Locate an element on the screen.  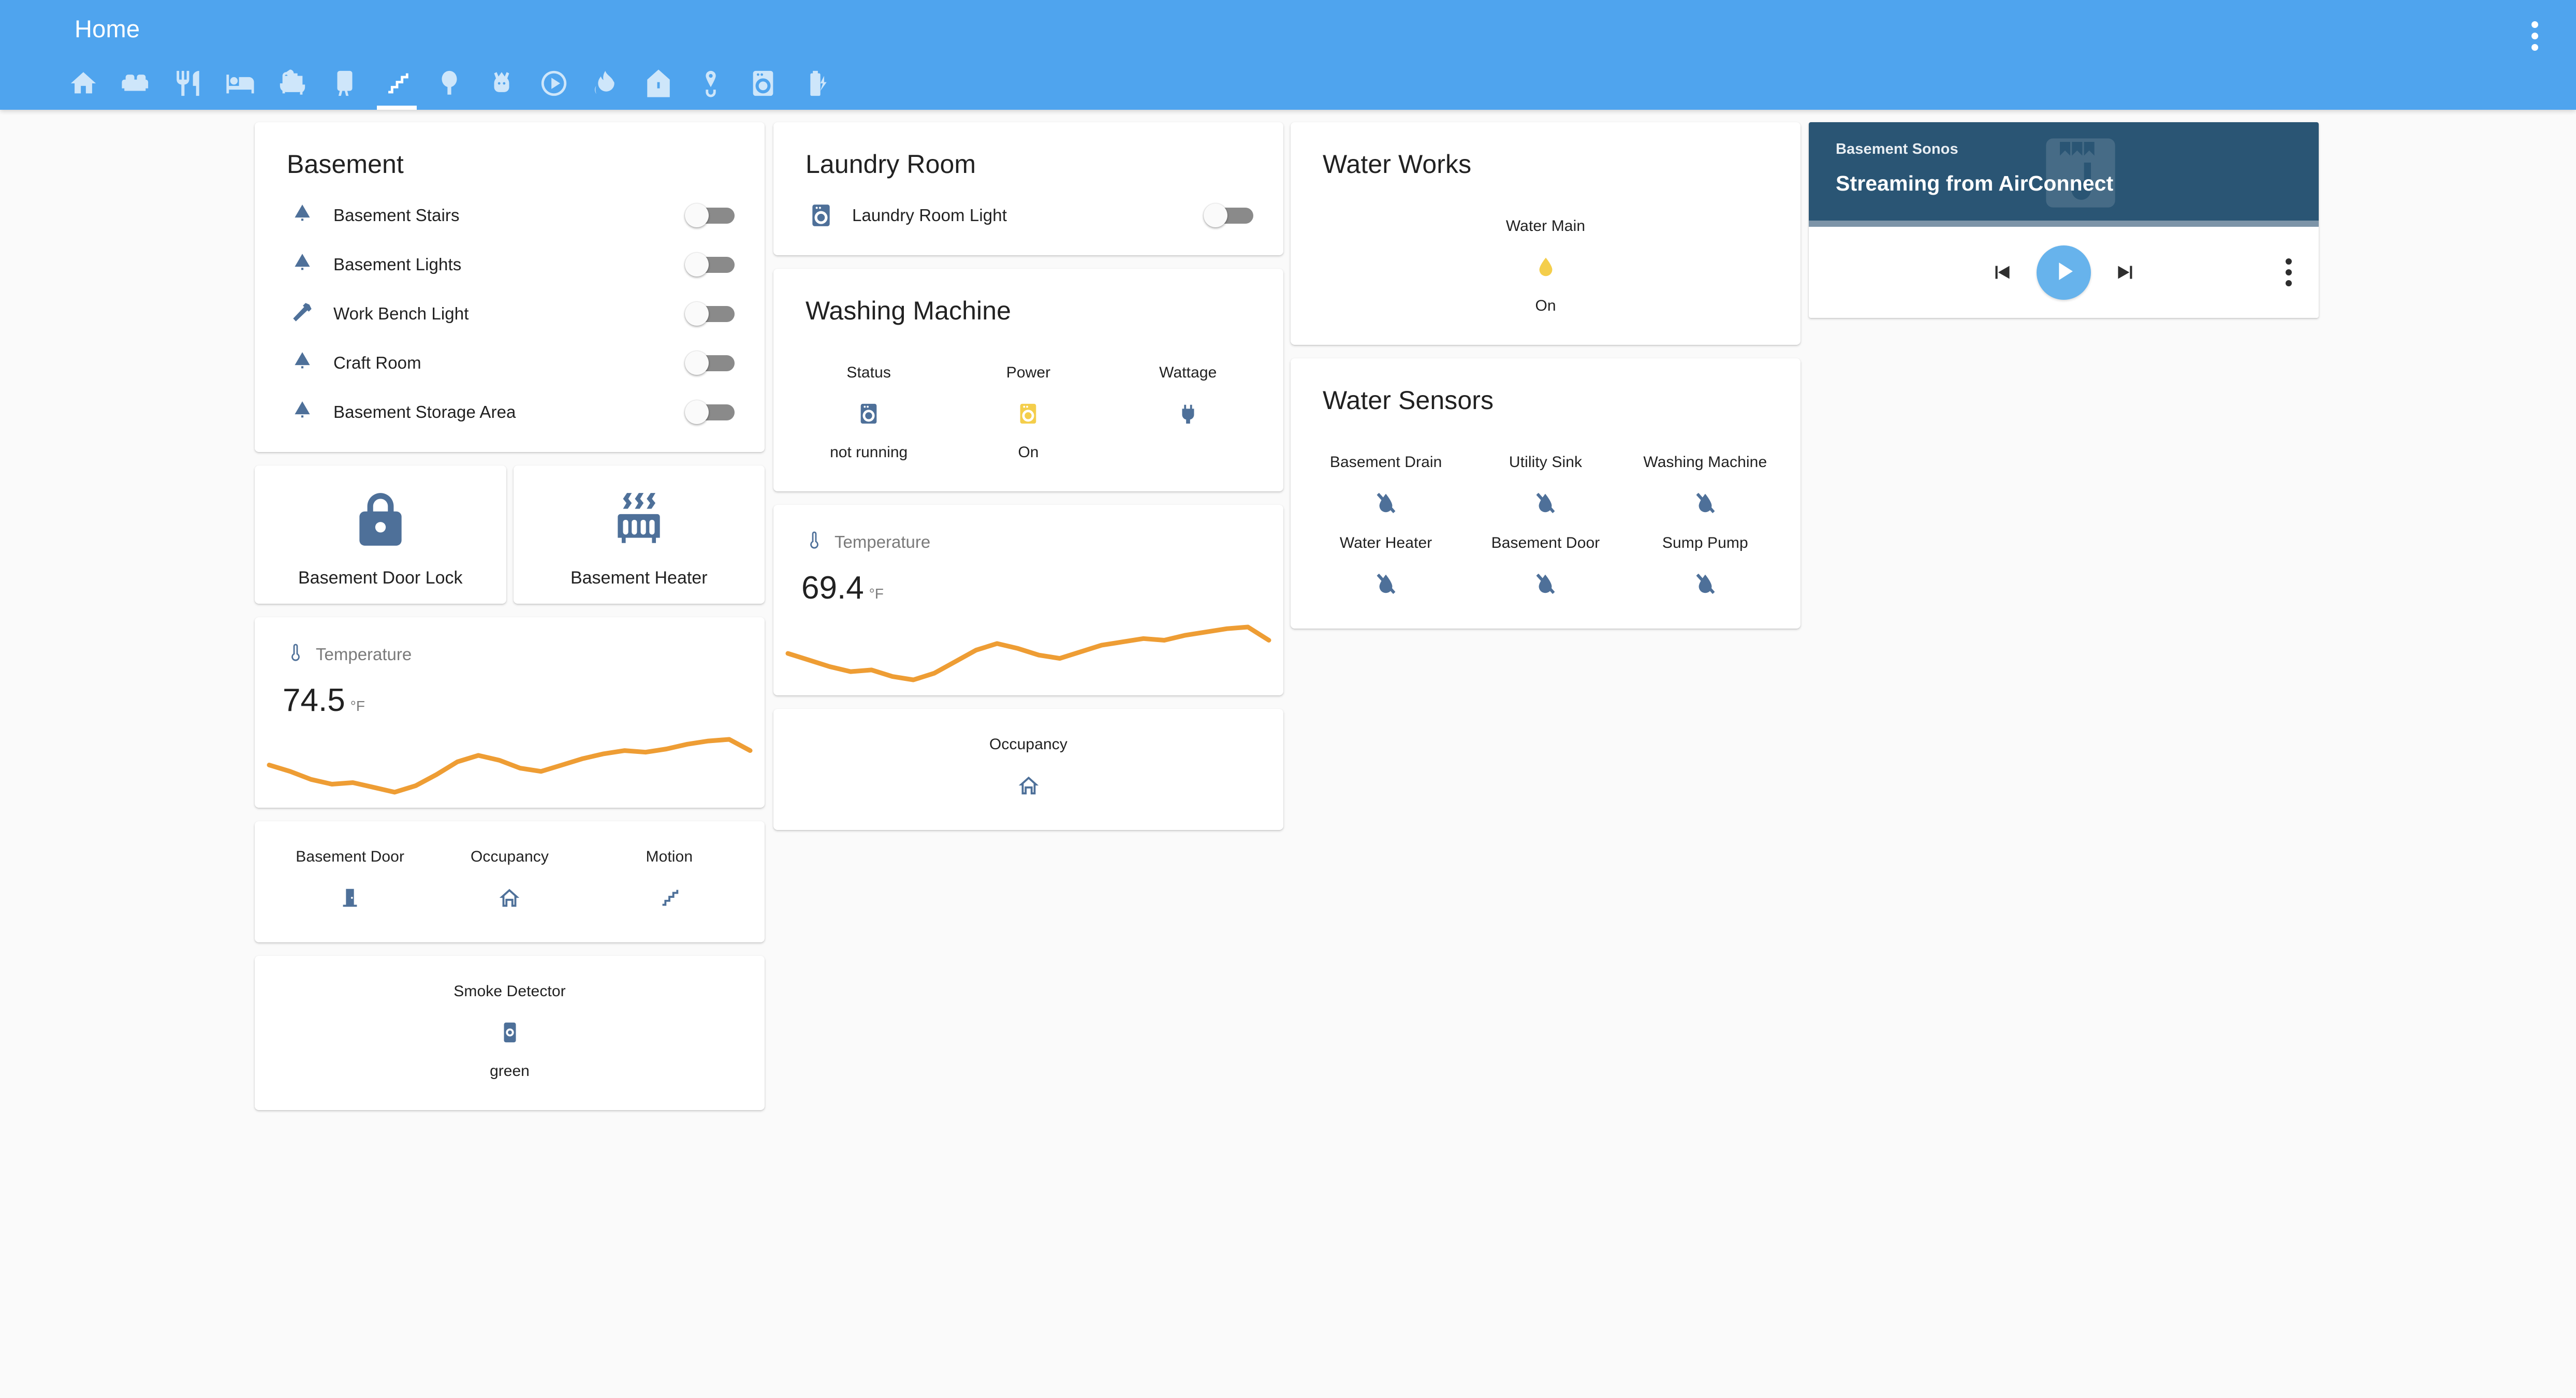
fire-icon is located at coordinates (606, 83).